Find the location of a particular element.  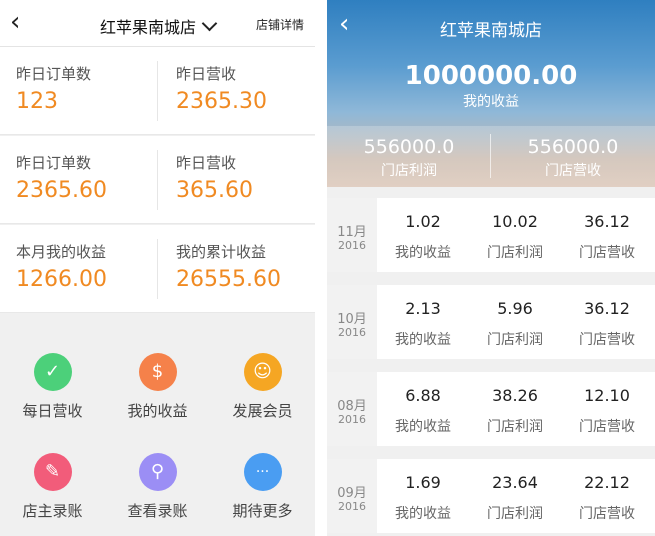

my-earnings-cell: 1.02 我的收益 is located at coordinates (423, 235).